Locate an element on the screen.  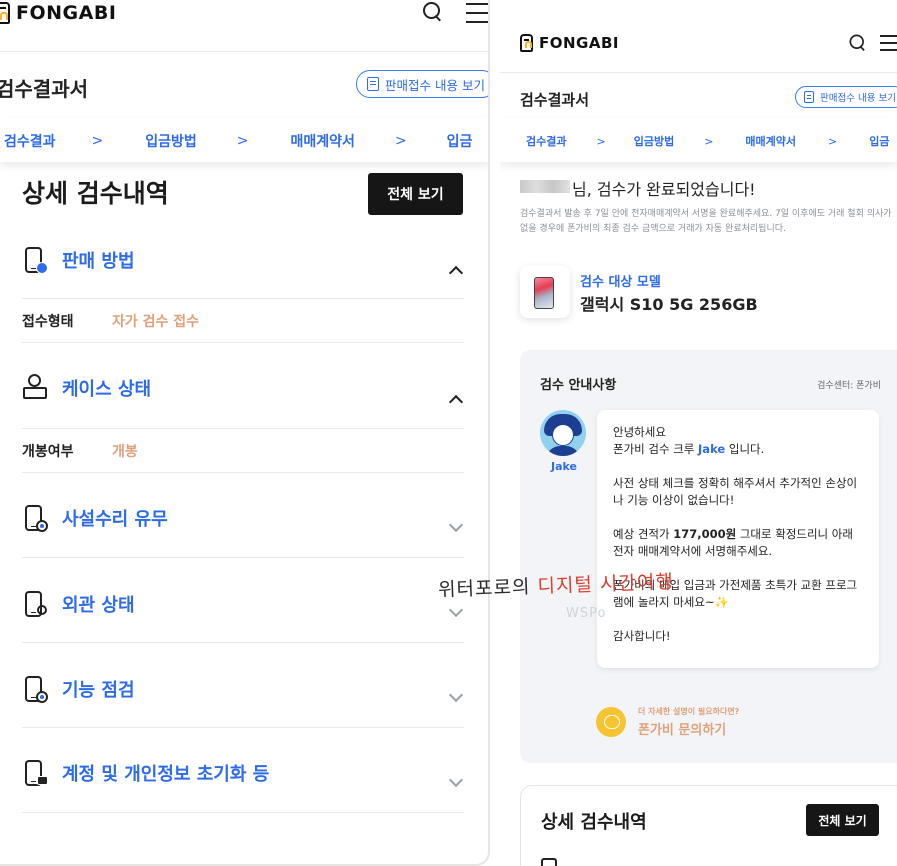
estimated-price: 177,000원 is located at coordinates (705, 534).